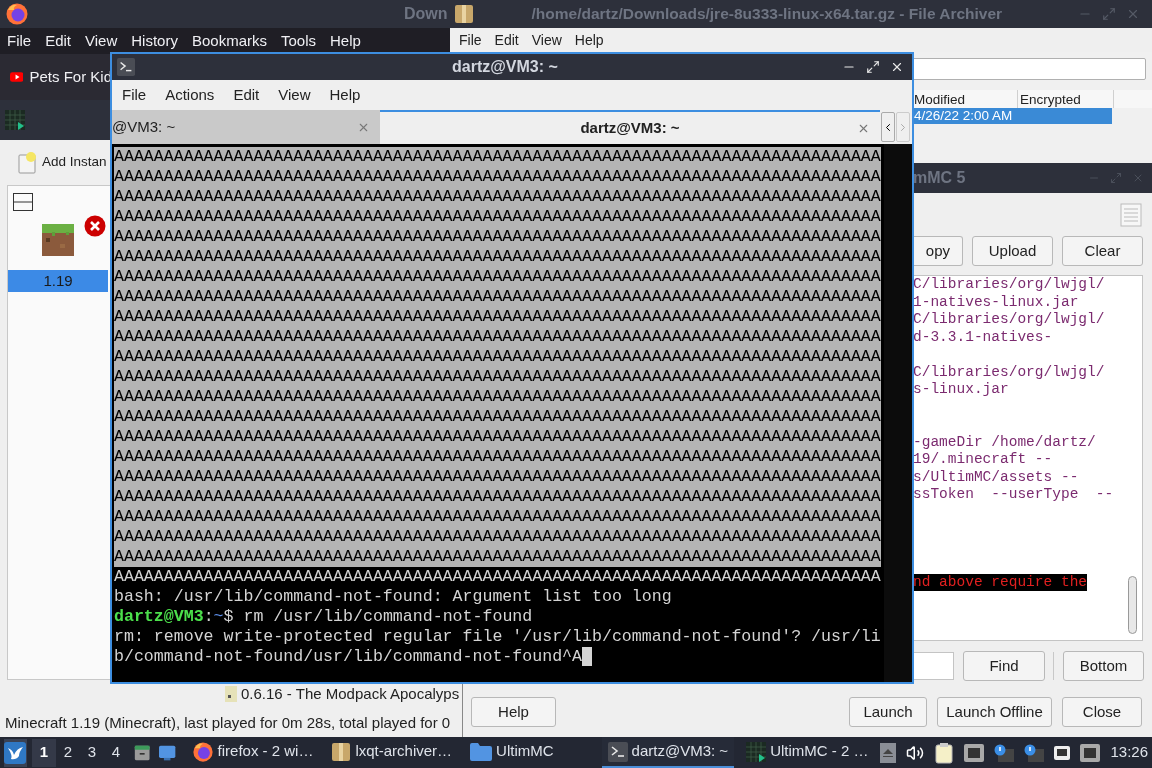  Describe the element at coordinates (938, 251) in the screenshot. I see `button: opy` at that location.